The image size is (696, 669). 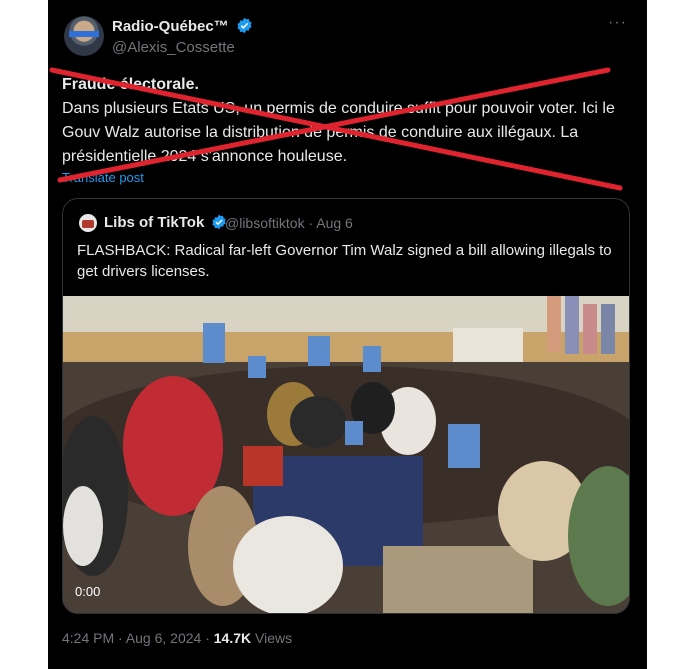 What do you see at coordinates (103, 177) in the screenshot?
I see `translate-post-link: Translate post` at bounding box center [103, 177].